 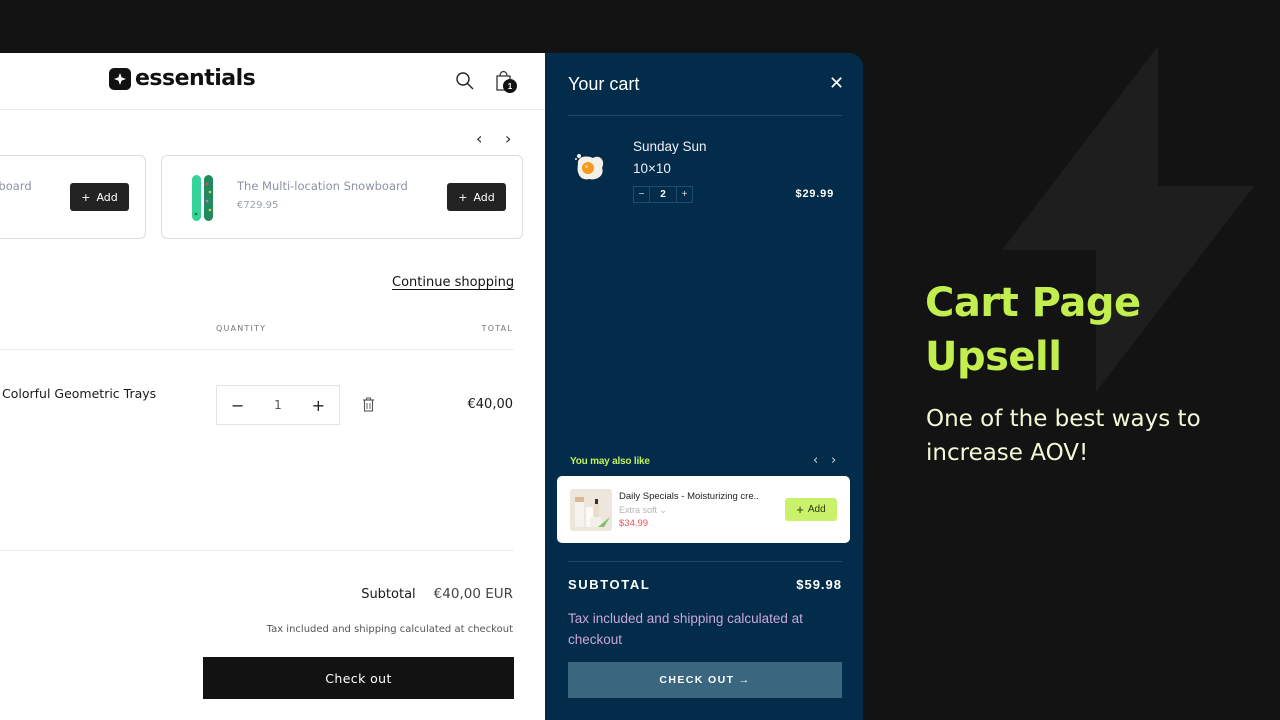 What do you see at coordinates (1033, 303) in the screenshot?
I see `promo-title-line: Cart Page` at bounding box center [1033, 303].